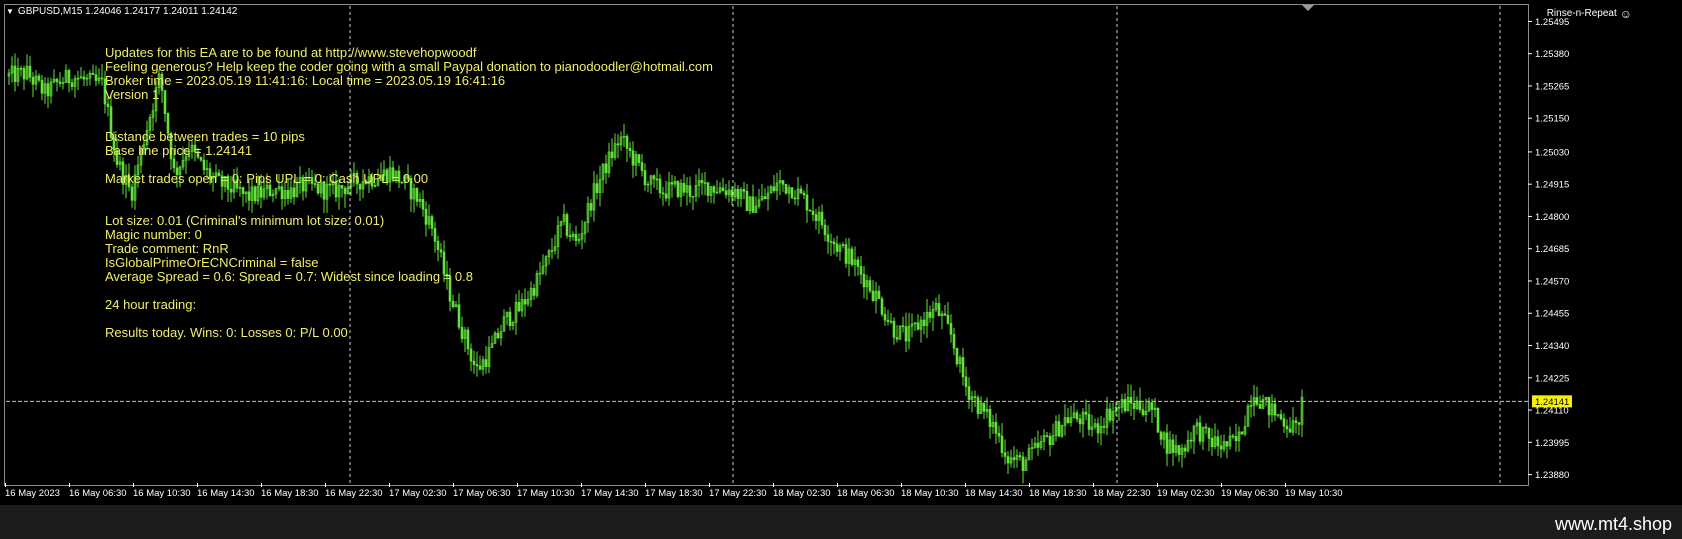 This screenshot has width=1682, height=539. Describe the element at coordinates (1552, 249) in the screenshot. I see `y-axis-label: 1.24685` at that location.